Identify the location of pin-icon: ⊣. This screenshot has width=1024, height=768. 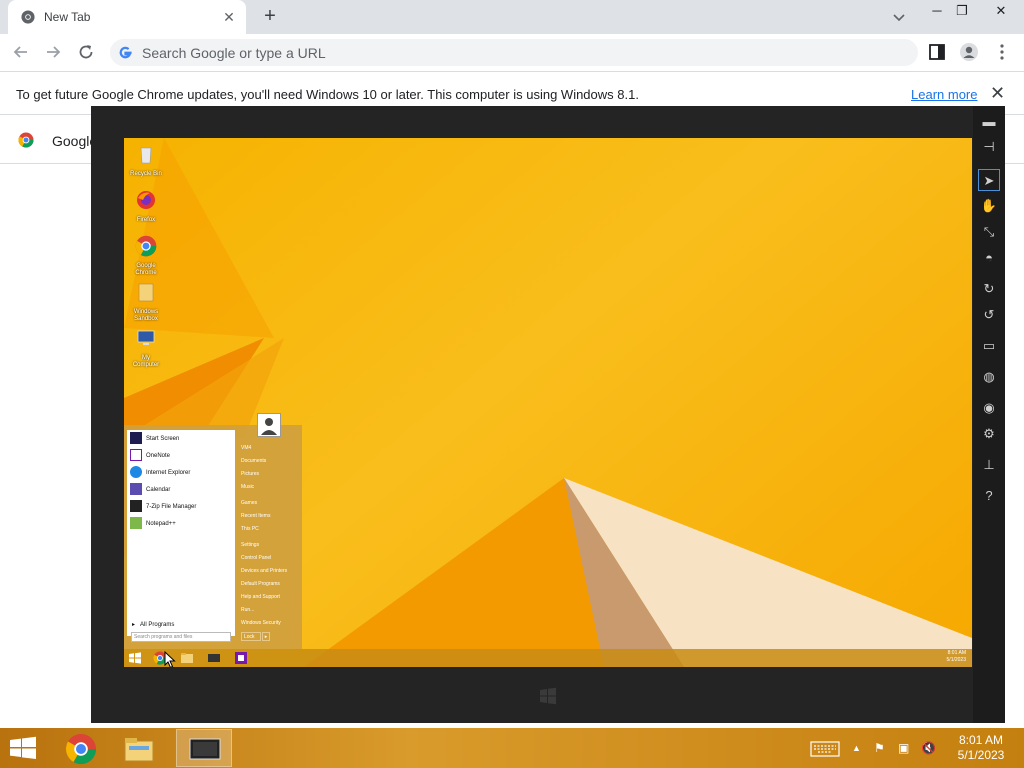
(989, 147).